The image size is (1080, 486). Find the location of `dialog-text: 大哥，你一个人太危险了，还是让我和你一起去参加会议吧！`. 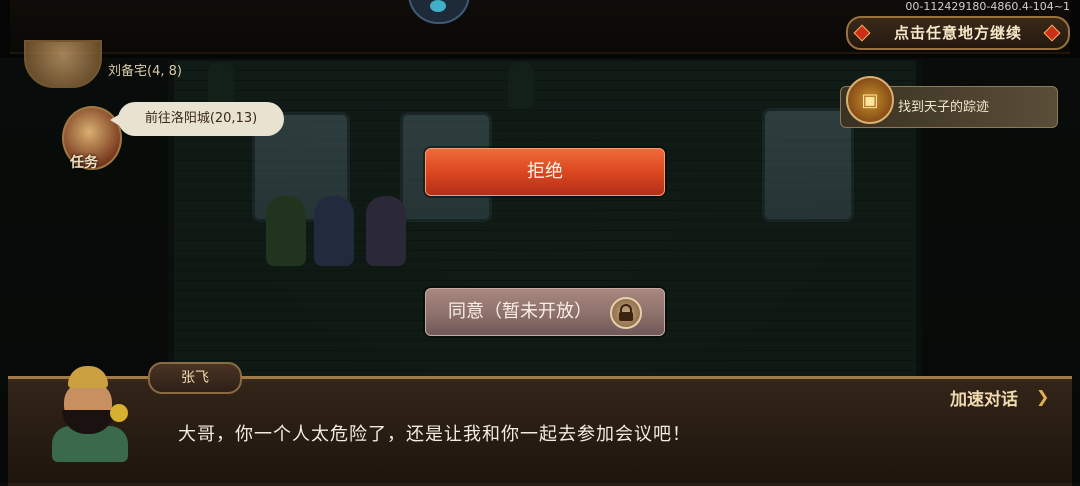

dialog-text: 大哥，你一个人太危险了，还是让我和你一起去参加会议吧！ is located at coordinates (434, 434).